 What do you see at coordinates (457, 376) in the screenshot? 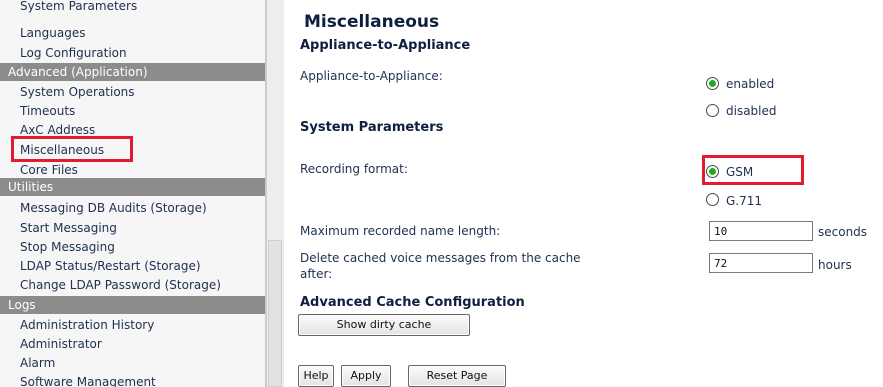
I see `reset-page-button: Reset Page` at bounding box center [457, 376].